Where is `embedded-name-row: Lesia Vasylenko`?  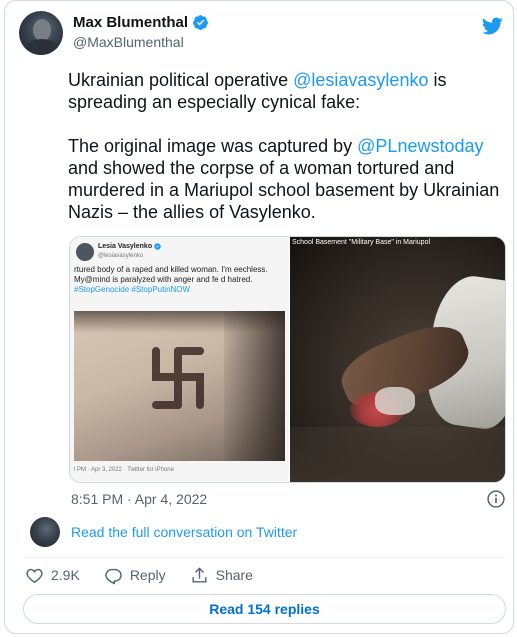
embedded-name-row: Lesia Vasylenko is located at coordinates (129, 246).